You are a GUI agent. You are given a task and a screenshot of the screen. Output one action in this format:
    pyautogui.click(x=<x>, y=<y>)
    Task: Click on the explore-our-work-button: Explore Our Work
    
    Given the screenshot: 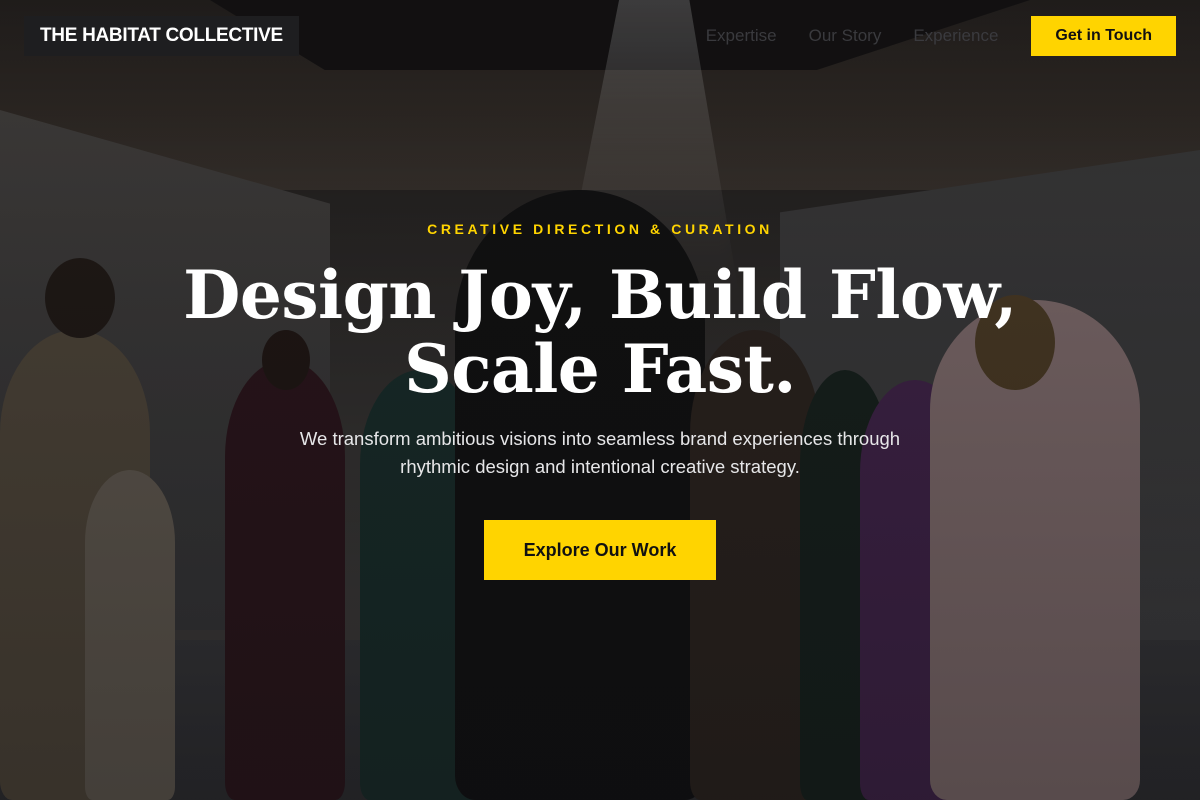 What is the action you would take?
    pyautogui.click(x=600, y=550)
    